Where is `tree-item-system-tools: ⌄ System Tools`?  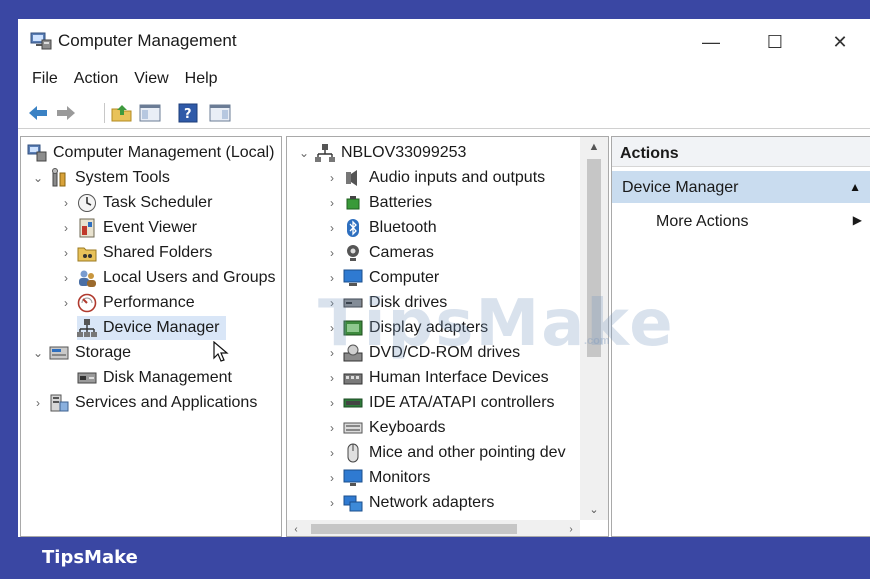
tree-item-system-tools: ⌄ System Tools is located at coordinates (100, 178).